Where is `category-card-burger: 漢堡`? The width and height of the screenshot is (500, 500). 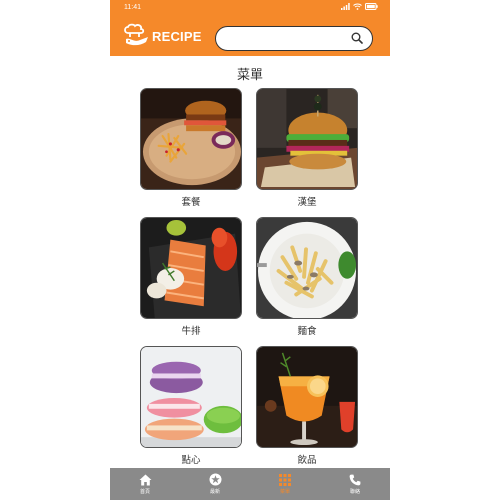 category-card-burger: 漢堡 is located at coordinates (307, 148).